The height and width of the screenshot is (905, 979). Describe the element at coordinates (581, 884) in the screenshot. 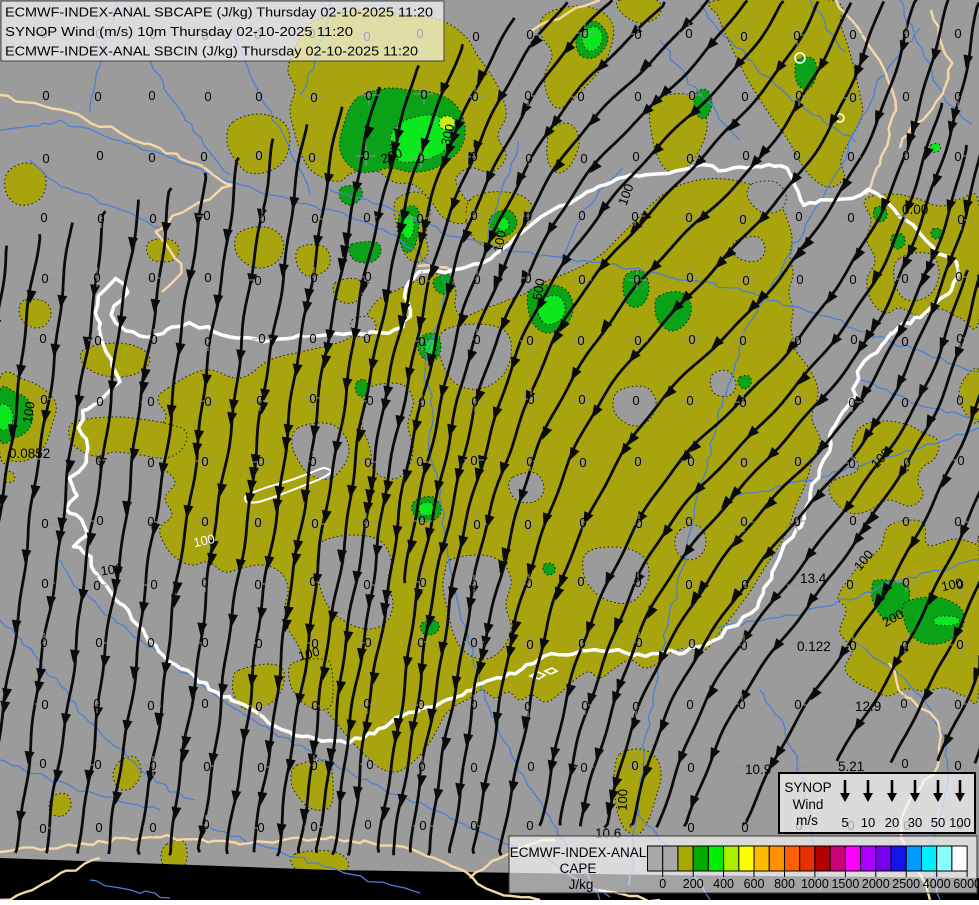

I see `svg-text: J/kg` at that location.